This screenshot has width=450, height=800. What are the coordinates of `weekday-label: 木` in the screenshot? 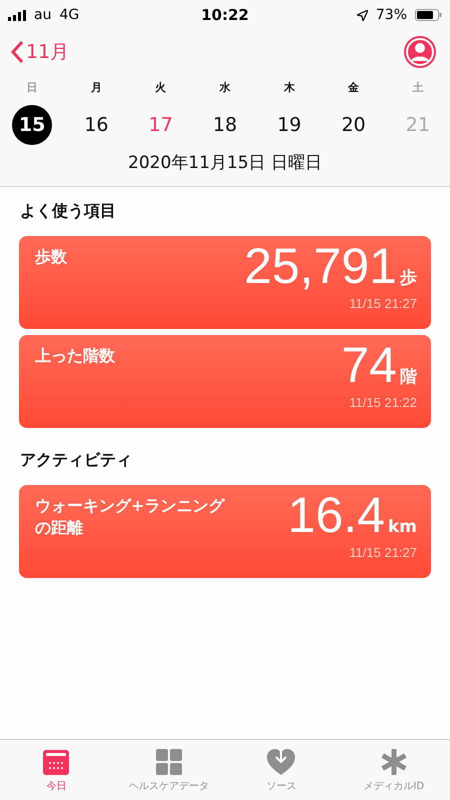 It's located at (289, 87).